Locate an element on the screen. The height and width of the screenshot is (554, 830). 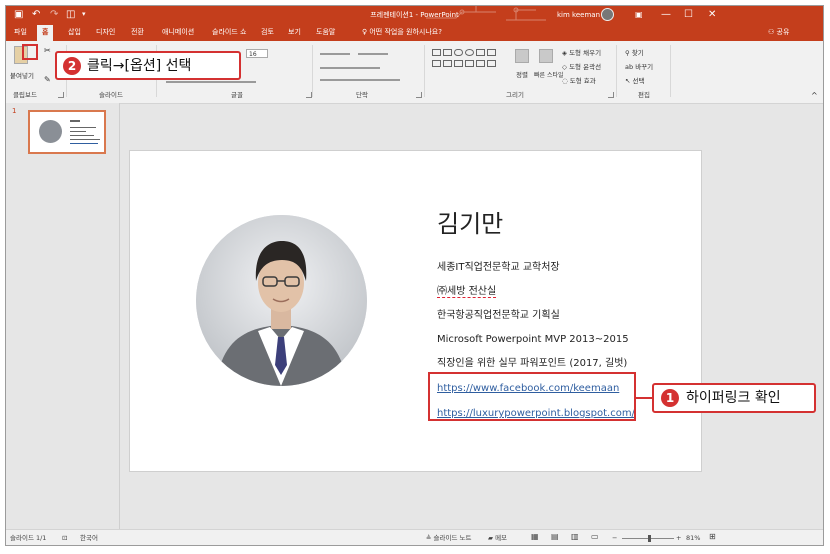
tab-design: 디자인 is located at coordinates (105, 32).